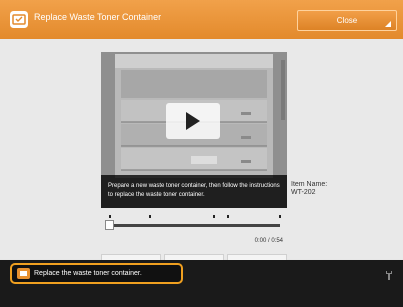 The width and height of the screenshot is (403, 307). Describe the element at coordinates (88, 273) in the screenshot. I see `status-text: Replace the waste toner container.` at that location.